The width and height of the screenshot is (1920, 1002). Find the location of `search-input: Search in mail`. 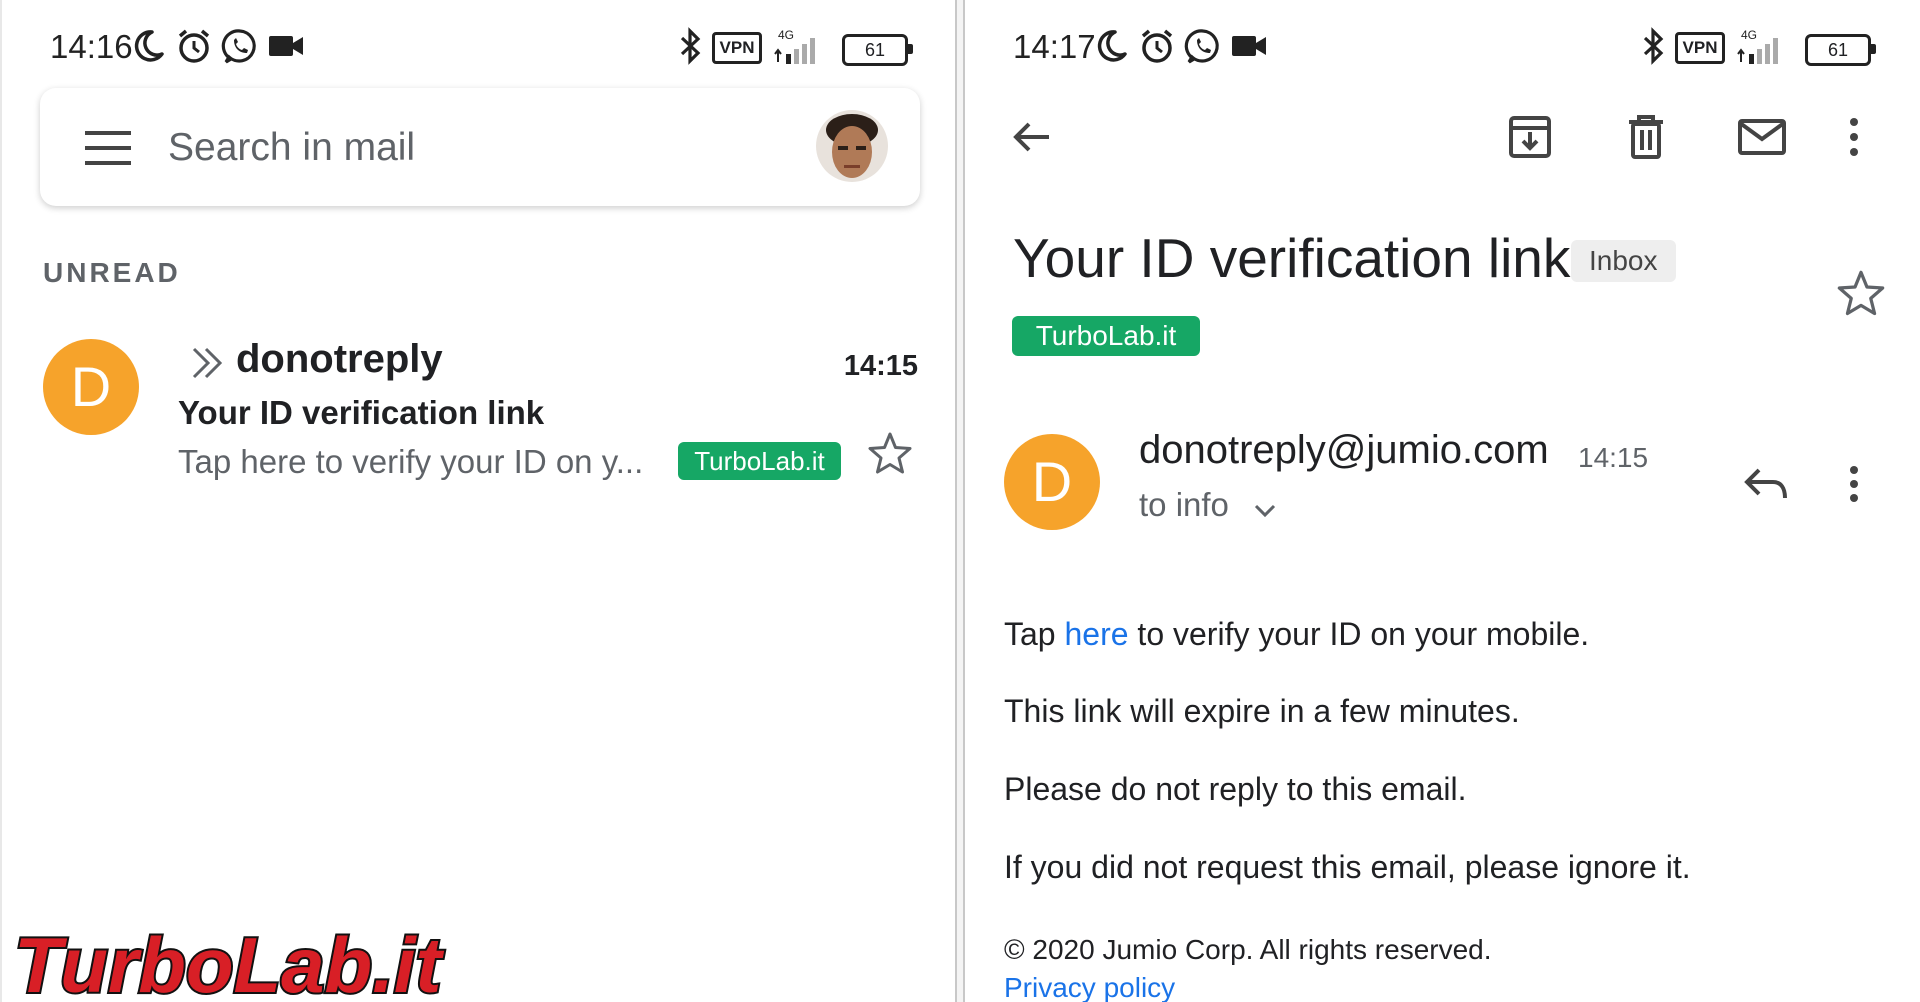

search-input: Search in mail is located at coordinates (291, 148).